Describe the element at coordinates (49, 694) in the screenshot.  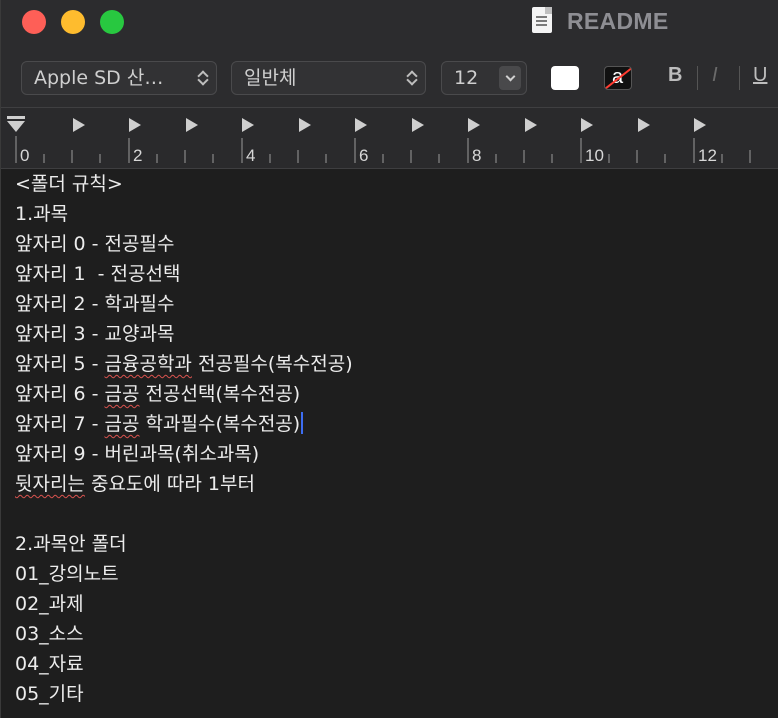
I see `text-line: 05_기타` at that location.